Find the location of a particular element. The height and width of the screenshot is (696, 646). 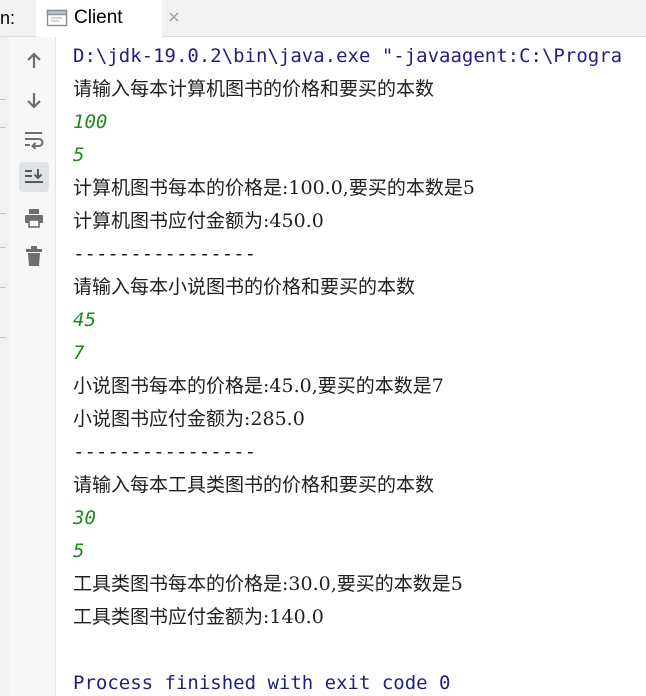

console-line-output: 计算机图书每本的价格是:100.0,要买的本数是5 is located at coordinates (274, 188).